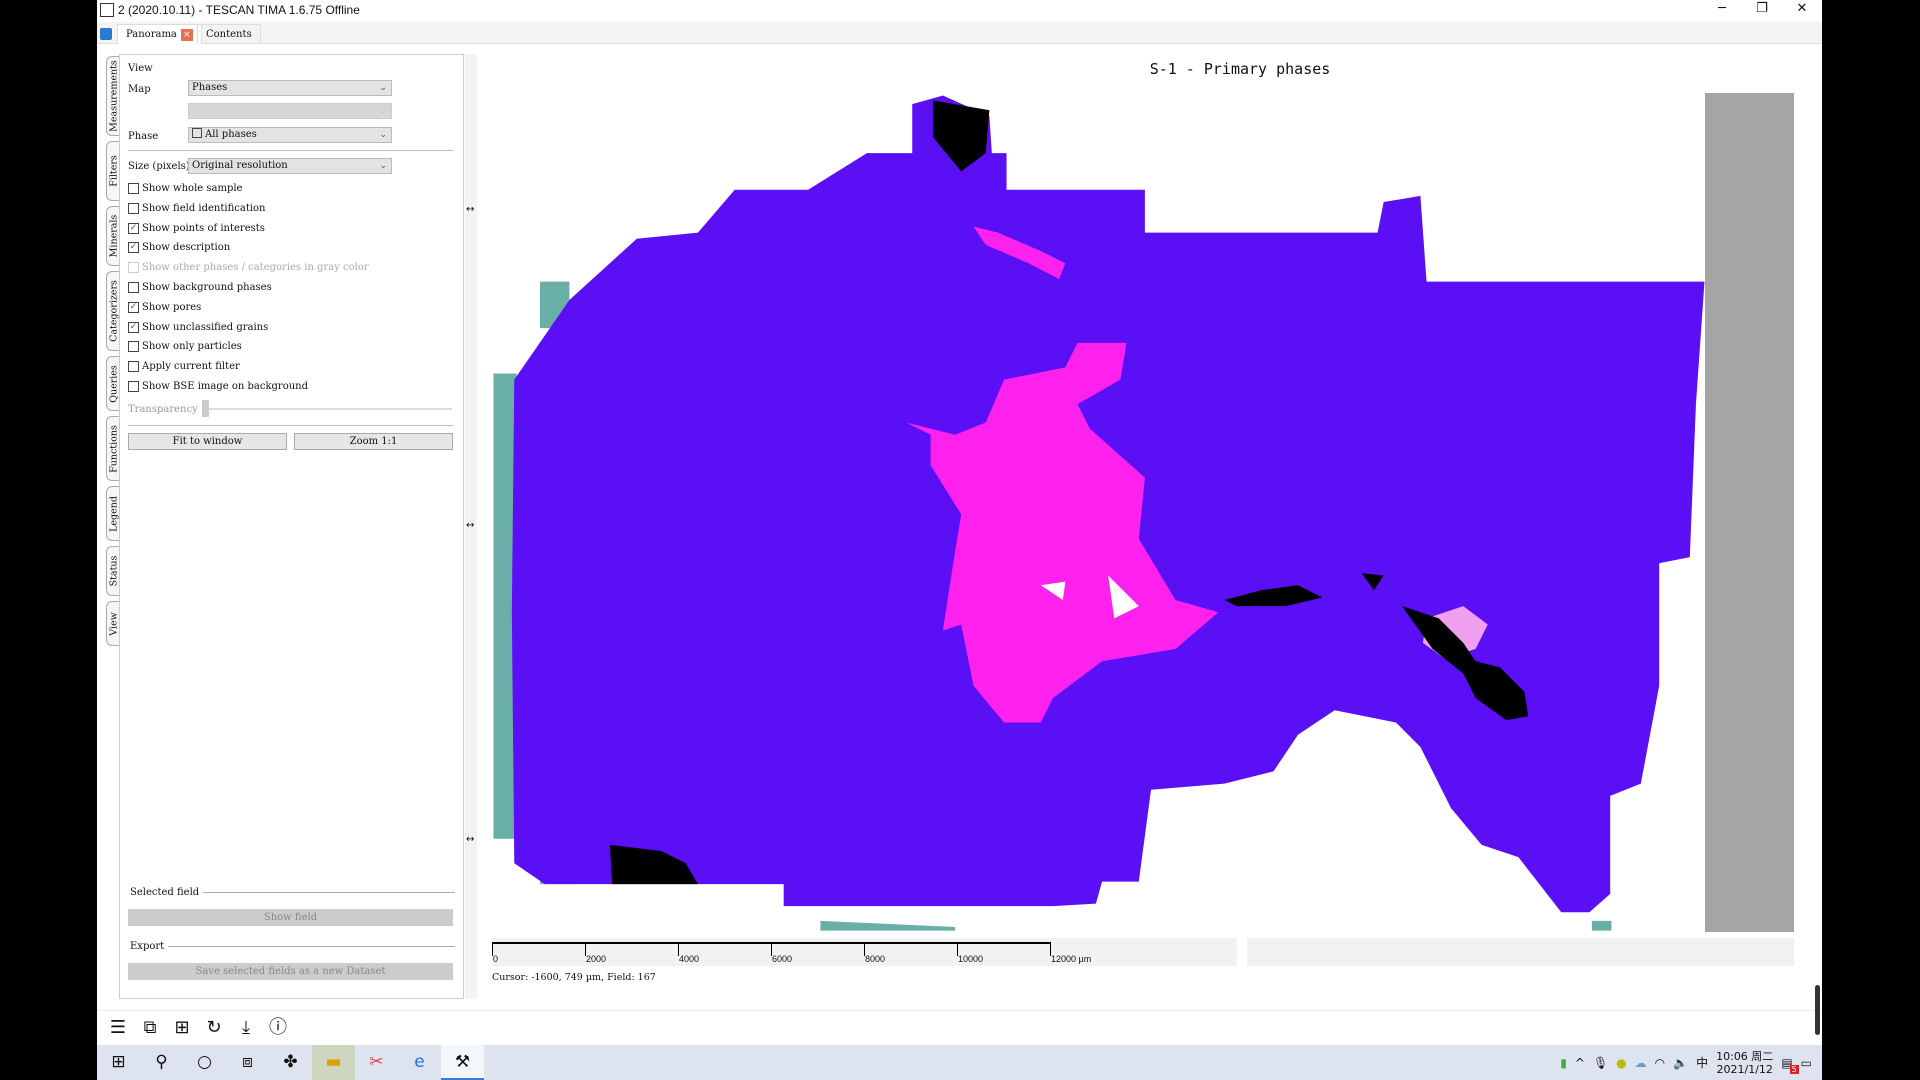  What do you see at coordinates (971, 959) in the screenshot?
I see `scale-tick-label: 10000` at bounding box center [971, 959].